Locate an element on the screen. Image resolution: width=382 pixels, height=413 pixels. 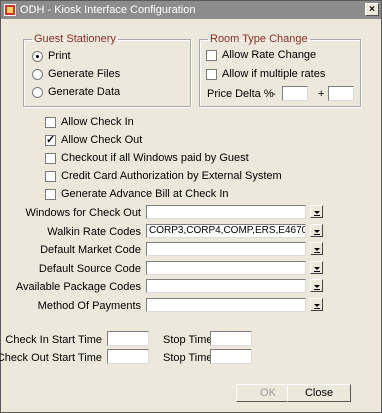
checkout-windows-paid: Checkout if all Windows paid by Guest is located at coordinates (147, 158).